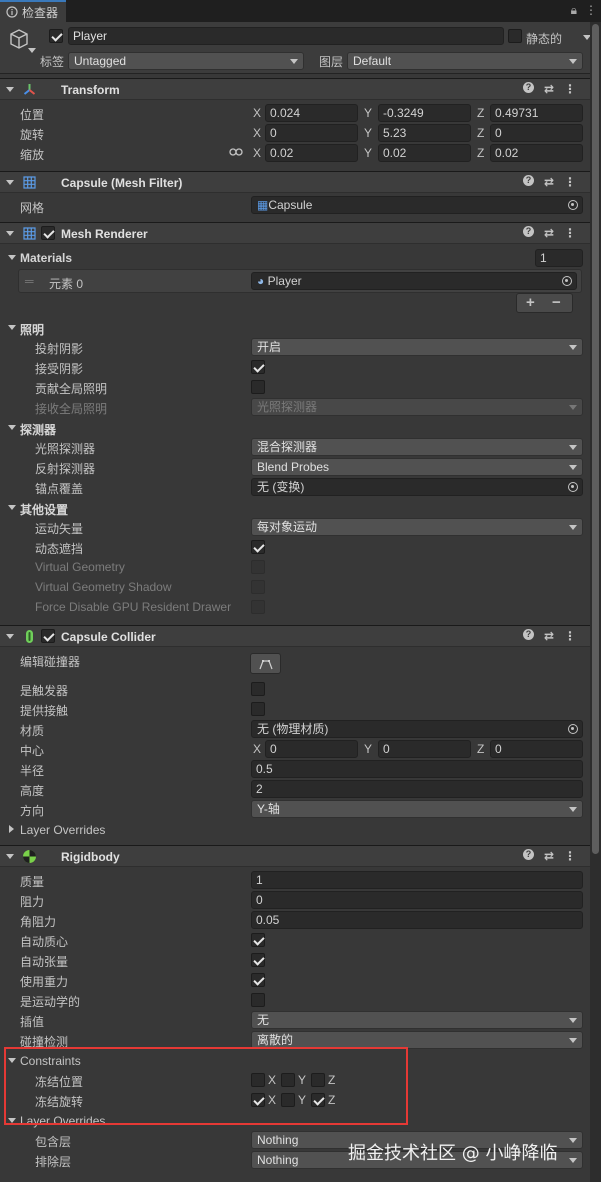  I want to click on drag-field: 0, so click(417, 900).